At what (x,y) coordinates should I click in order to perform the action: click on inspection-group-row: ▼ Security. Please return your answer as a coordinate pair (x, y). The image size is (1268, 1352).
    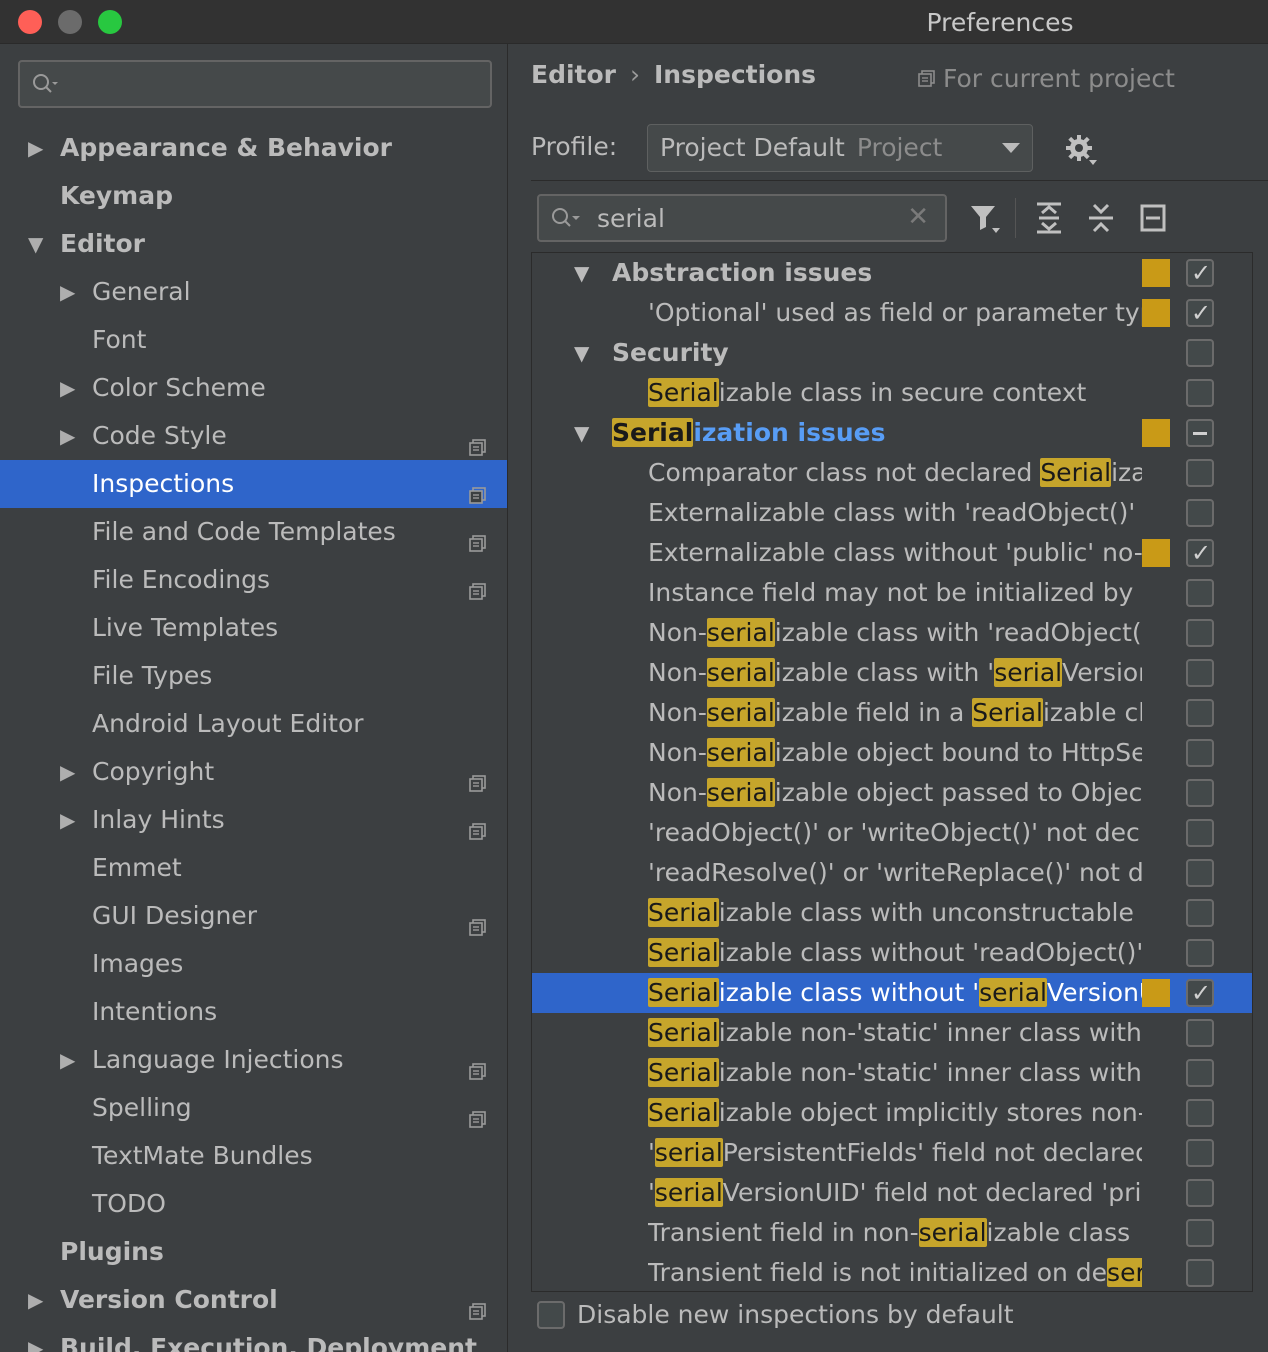
    Looking at the image, I should click on (892, 353).